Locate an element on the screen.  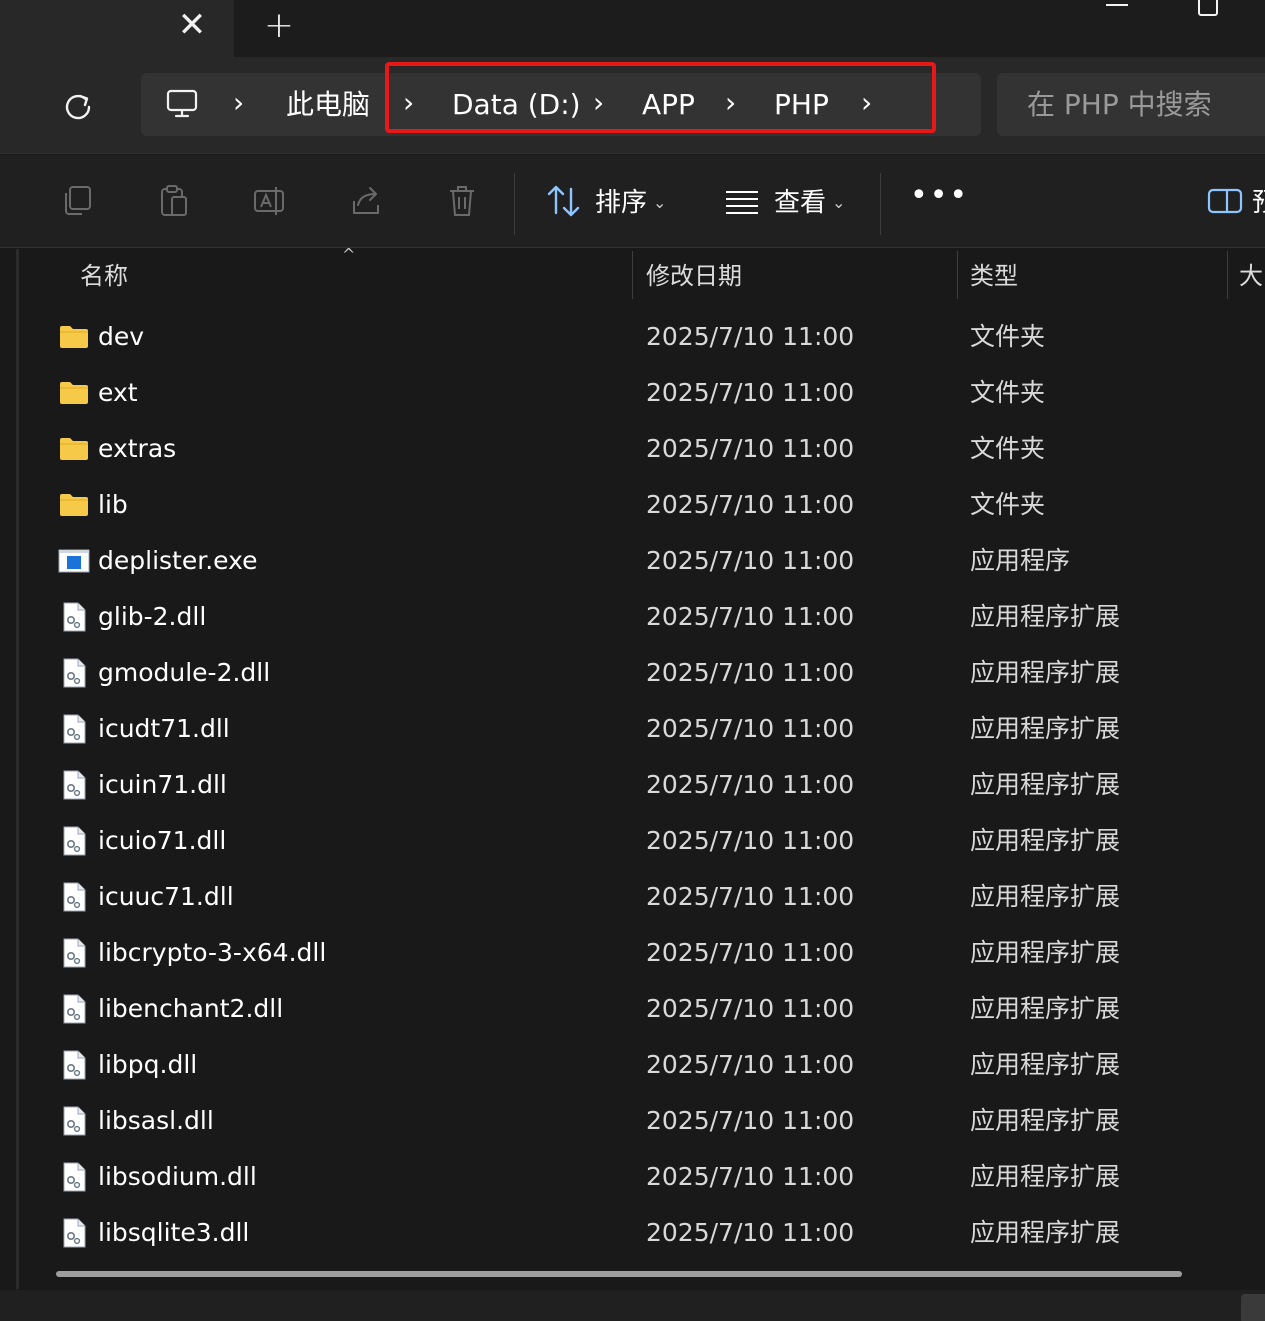
close-tab-icon: ✕ is located at coordinates (192, 25).